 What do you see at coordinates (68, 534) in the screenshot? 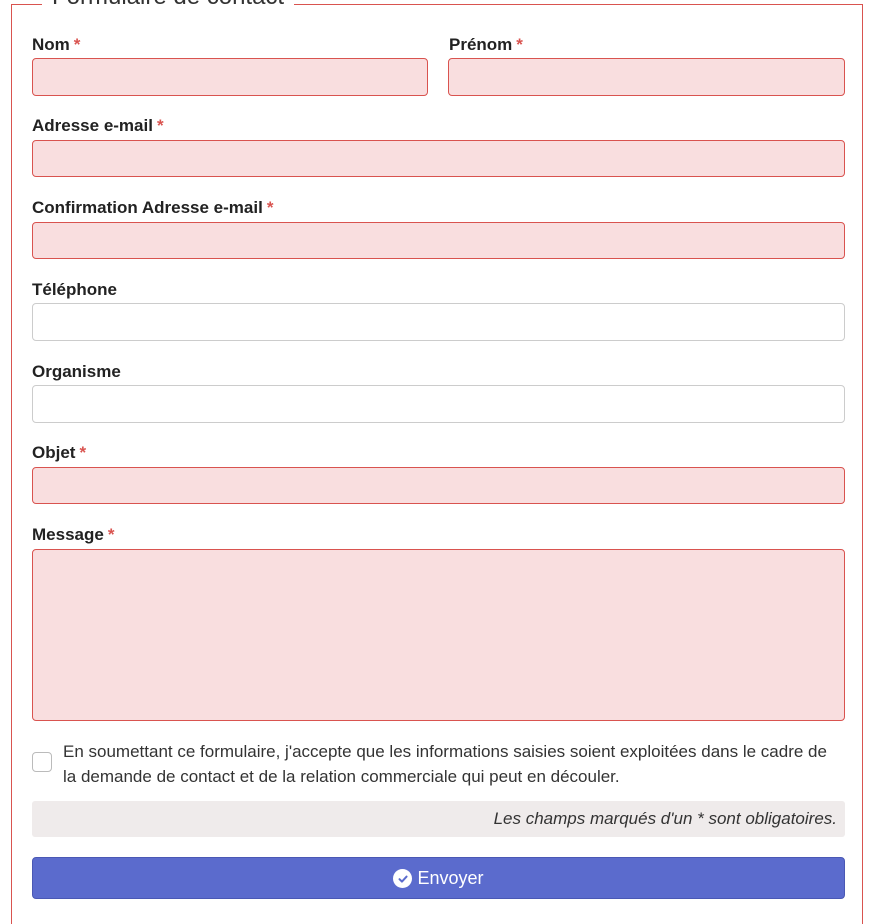
I see `message-label-text: Message` at bounding box center [68, 534].